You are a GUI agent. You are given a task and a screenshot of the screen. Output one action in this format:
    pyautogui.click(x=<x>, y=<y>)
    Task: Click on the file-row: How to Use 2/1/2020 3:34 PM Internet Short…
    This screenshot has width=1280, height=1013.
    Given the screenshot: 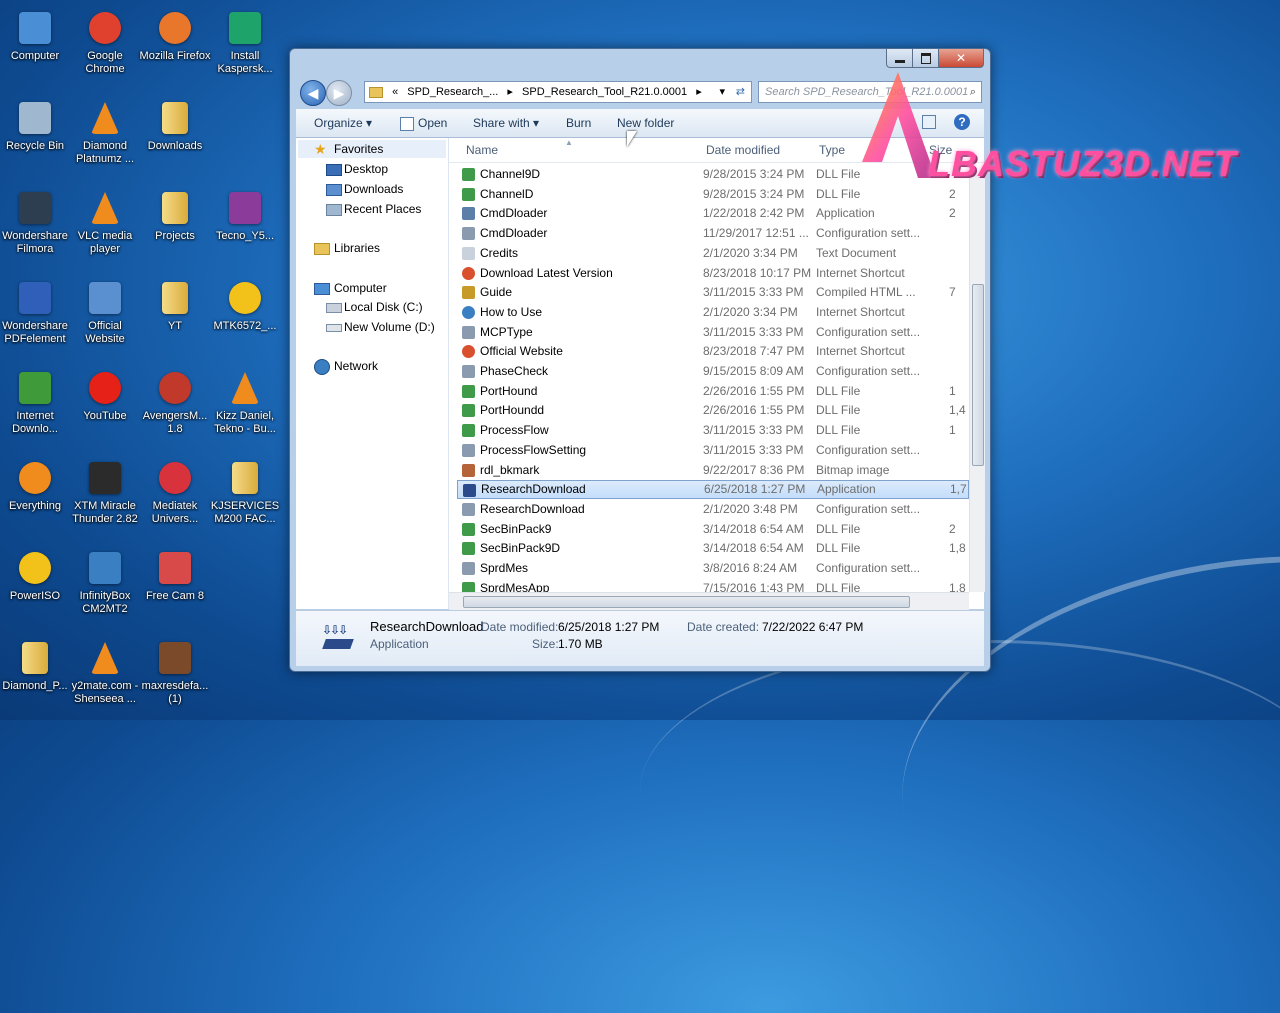 What is the action you would take?
    pyautogui.click(x=713, y=312)
    